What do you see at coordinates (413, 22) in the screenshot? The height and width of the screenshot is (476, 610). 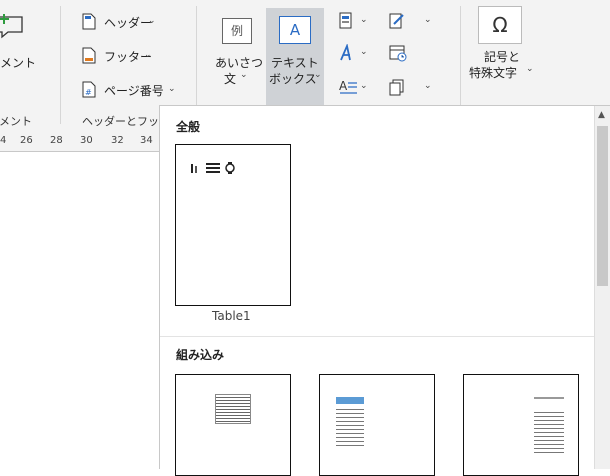 I see `signature-line-button: ⌄` at bounding box center [413, 22].